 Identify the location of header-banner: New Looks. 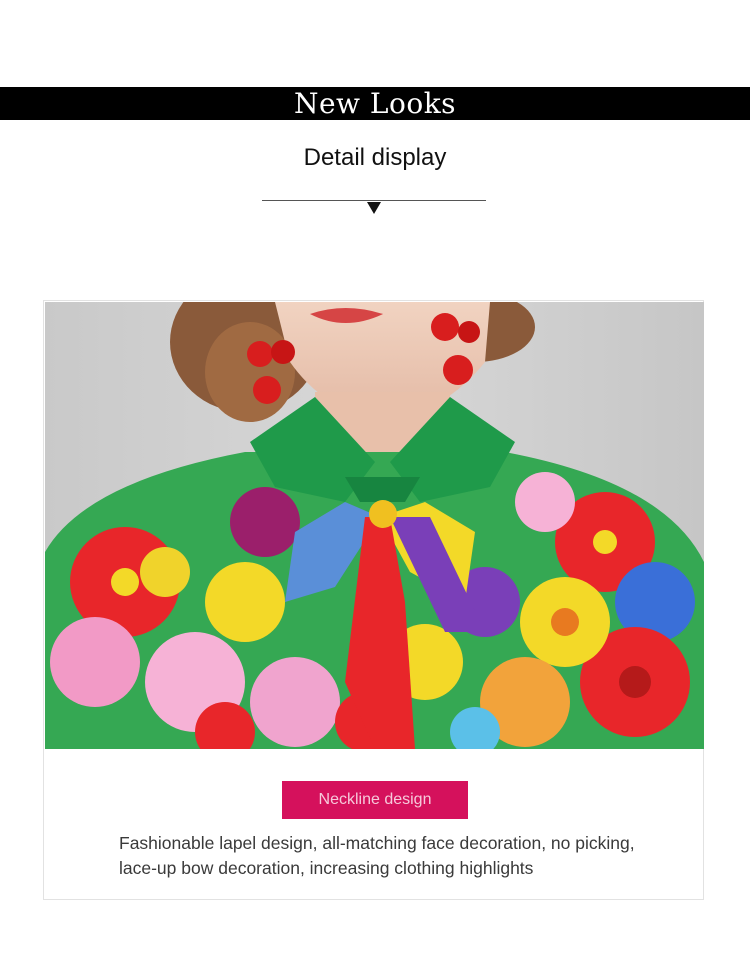
(375, 103).